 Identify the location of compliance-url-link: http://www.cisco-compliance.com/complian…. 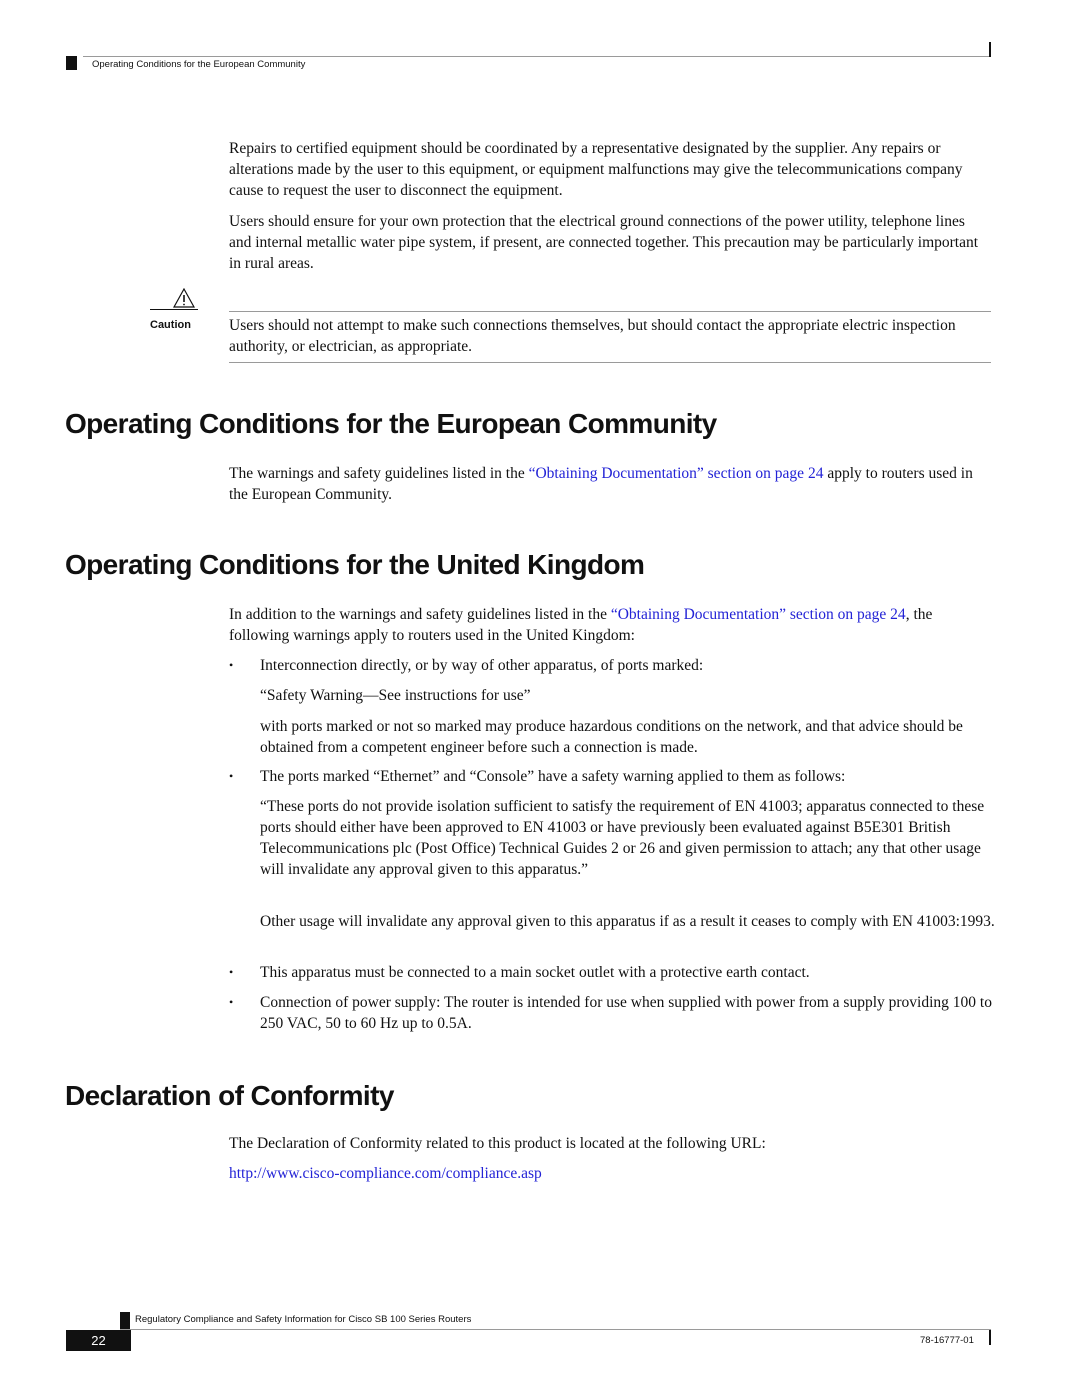
(610, 1173).